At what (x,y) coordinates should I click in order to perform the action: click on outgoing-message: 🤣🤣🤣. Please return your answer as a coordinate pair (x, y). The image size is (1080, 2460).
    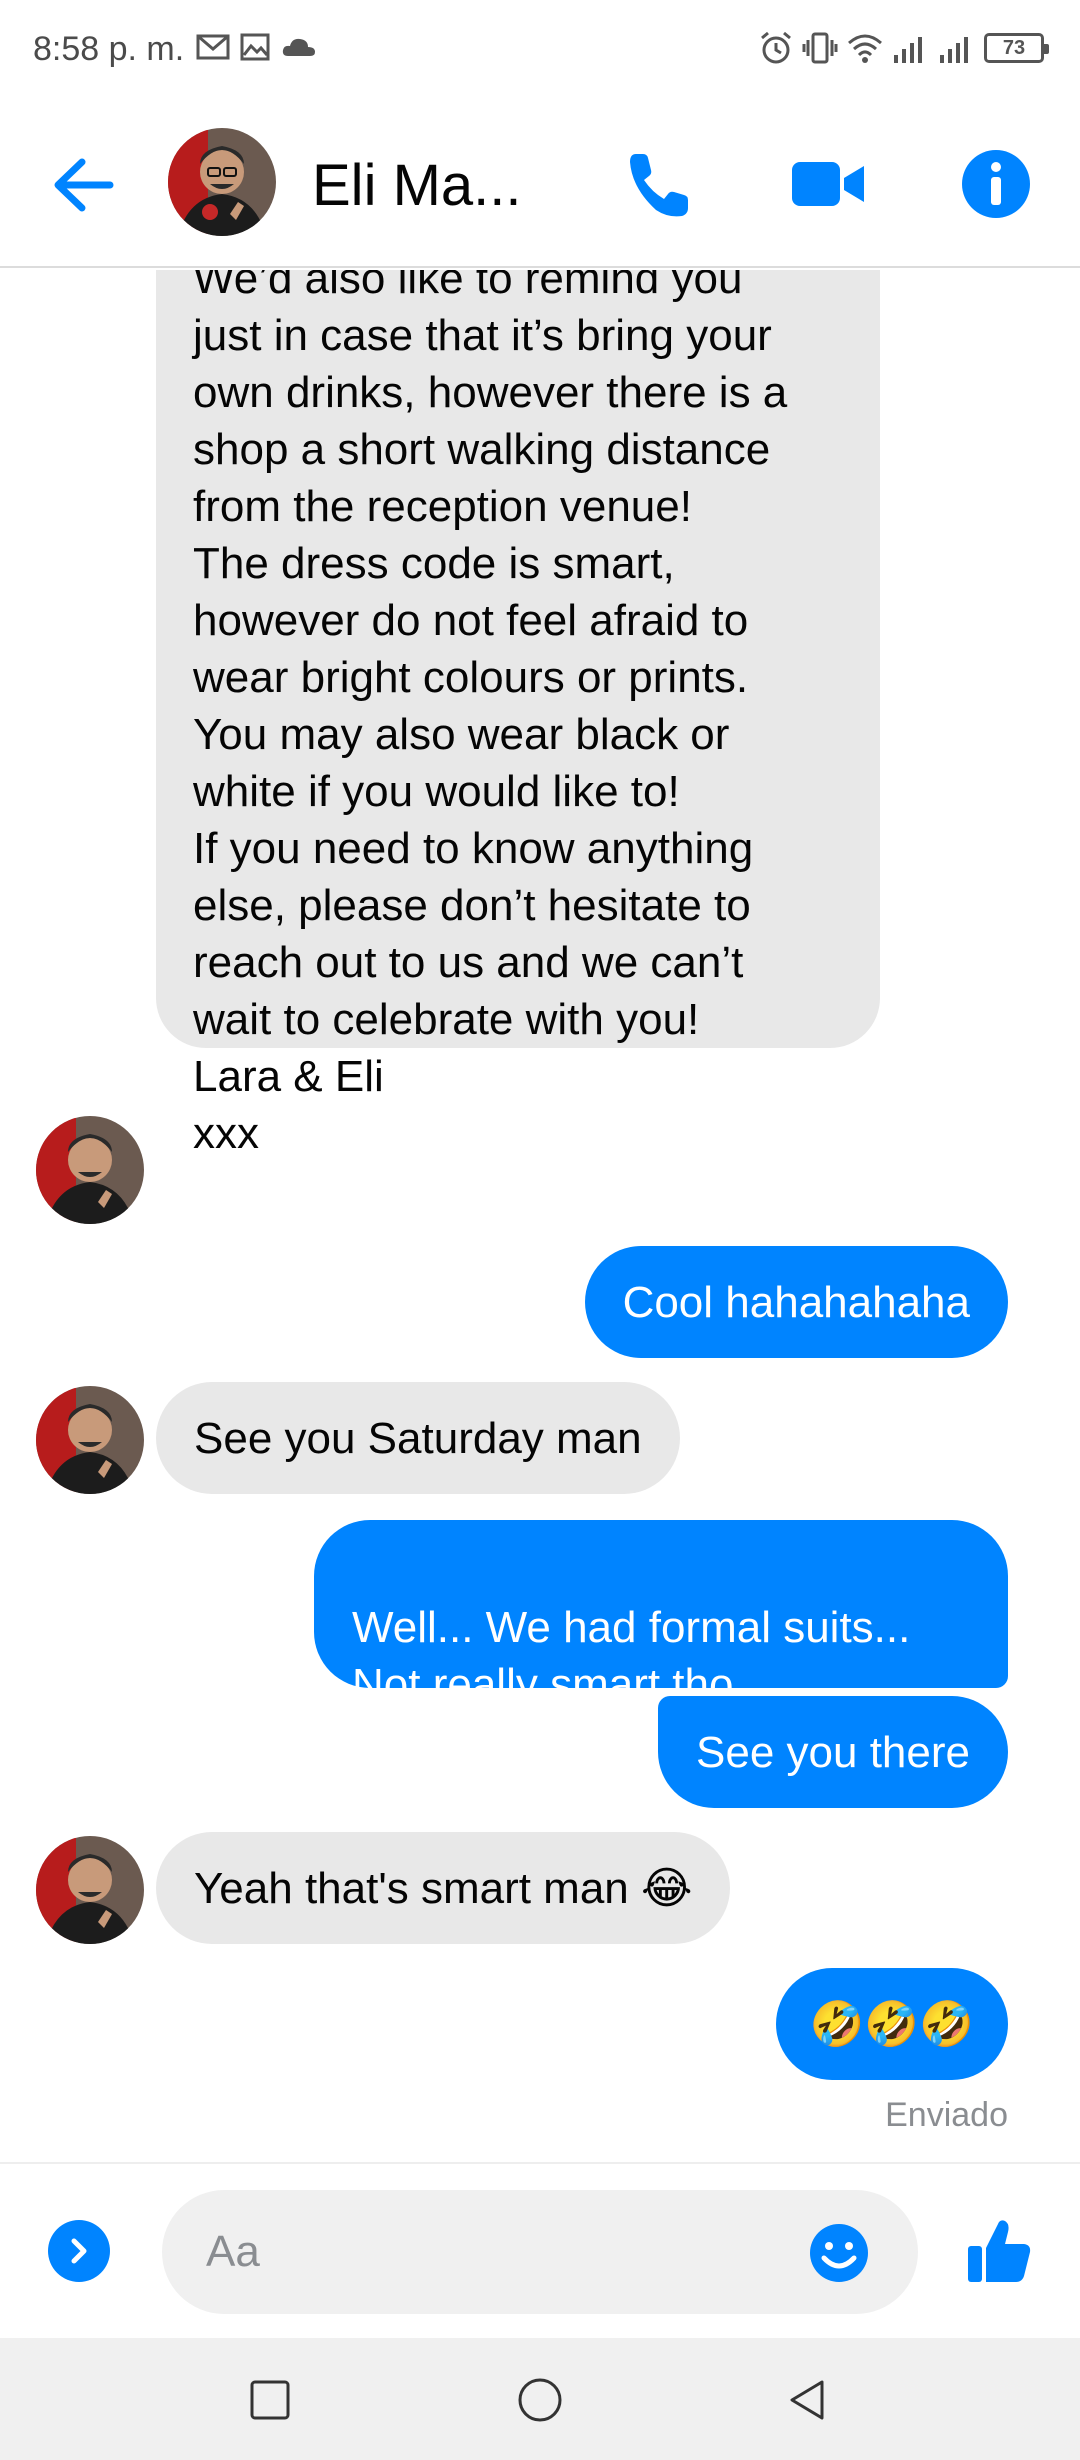
    Looking at the image, I should click on (891, 2024).